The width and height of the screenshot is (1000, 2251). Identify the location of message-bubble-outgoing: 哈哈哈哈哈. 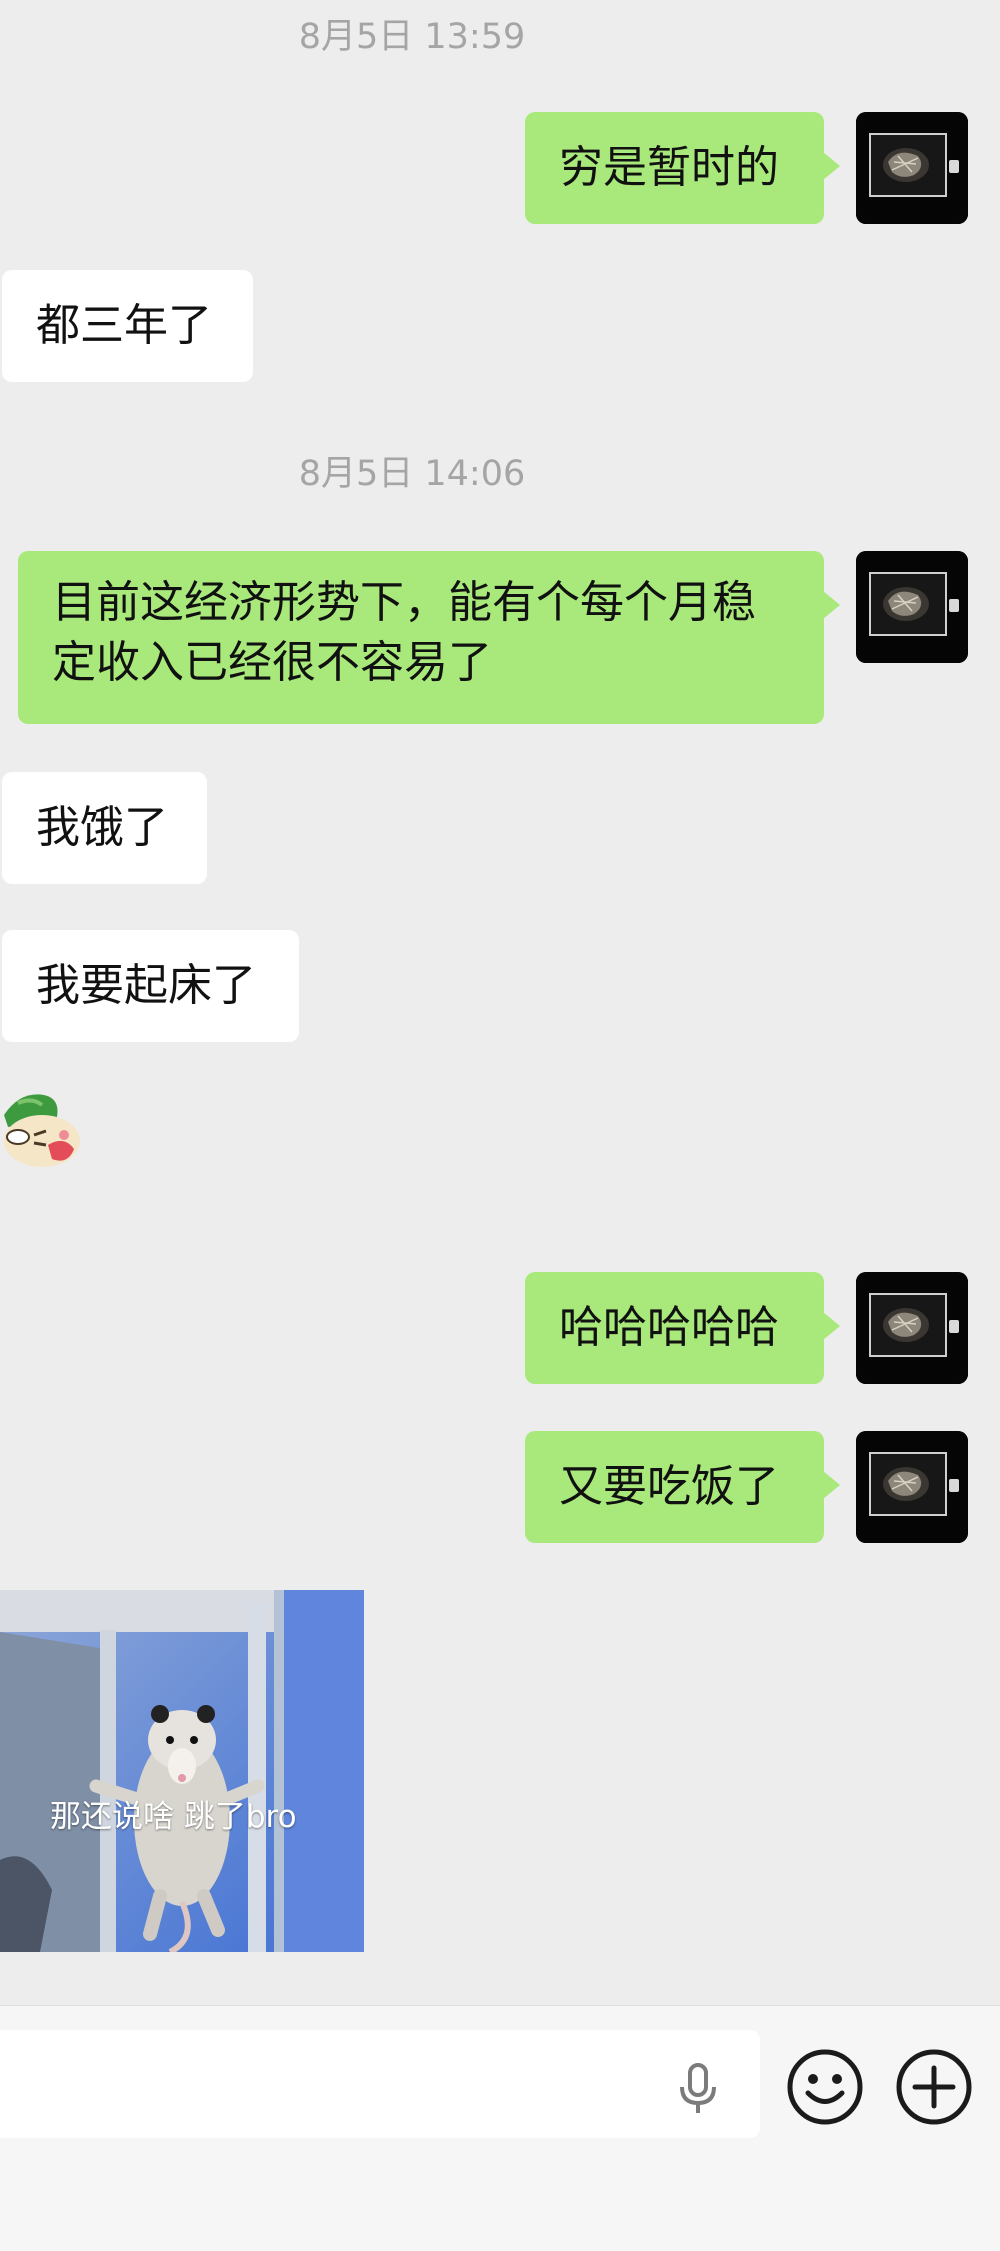
(682, 1328).